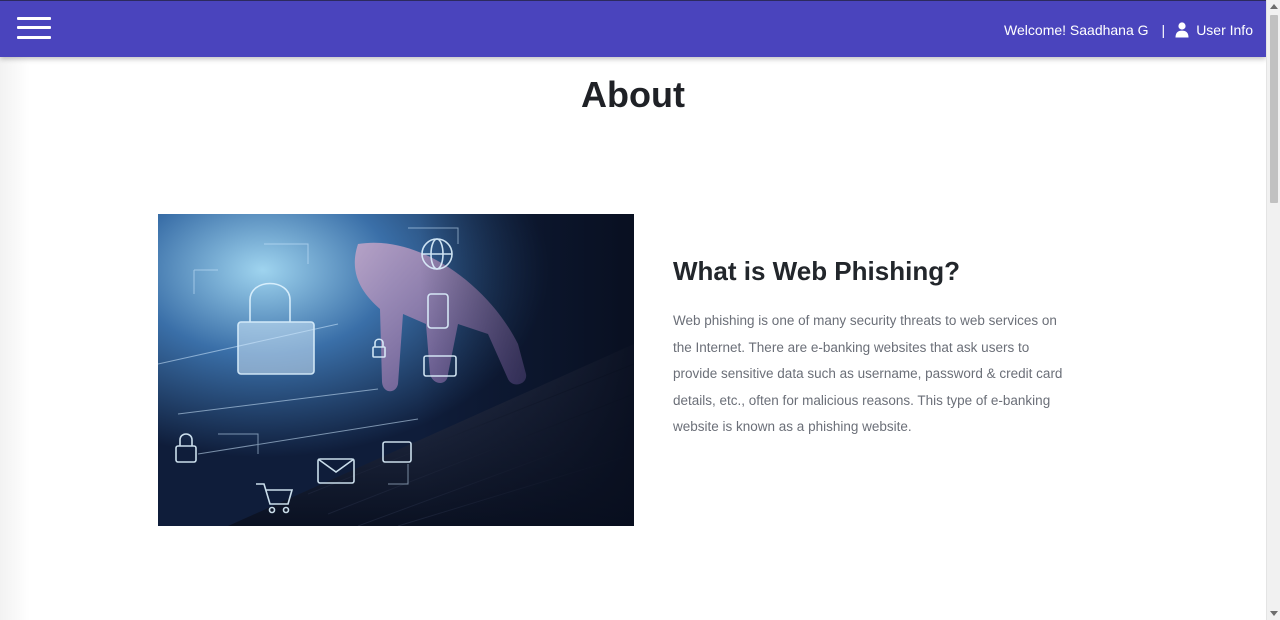 This screenshot has height=620, width=1280. Describe the element at coordinates (1274, 6) in the screenshot. I see `scroll-up-arrow-icon` at that location.